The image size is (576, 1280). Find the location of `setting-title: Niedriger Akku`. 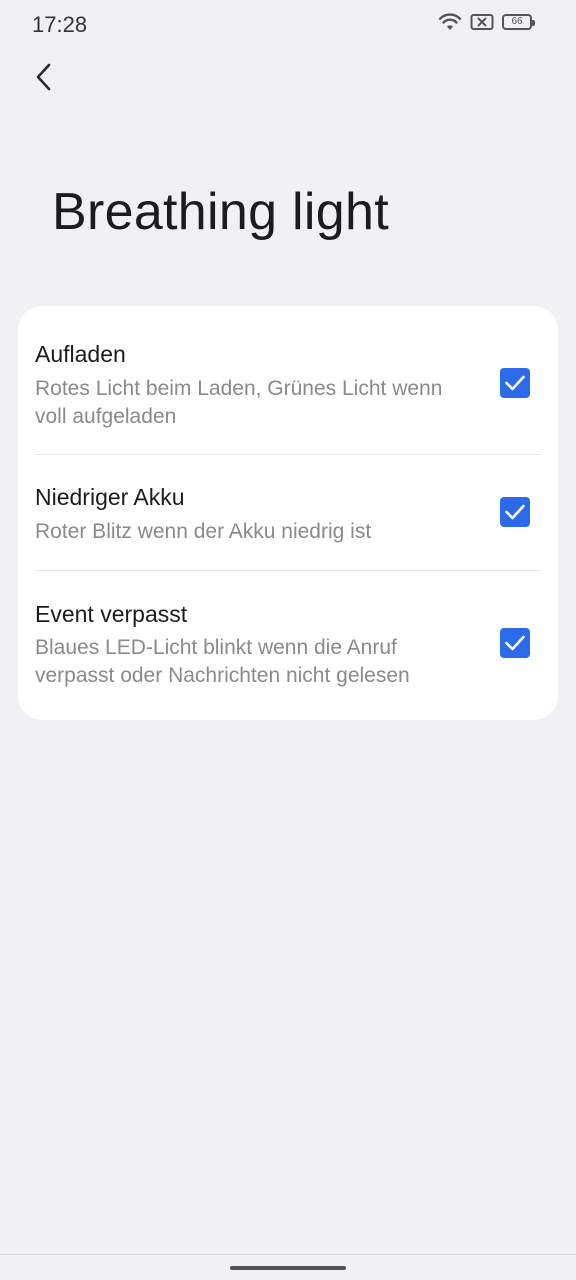

setting-title: Niedriger Akku is located at coordinates (110, 497).